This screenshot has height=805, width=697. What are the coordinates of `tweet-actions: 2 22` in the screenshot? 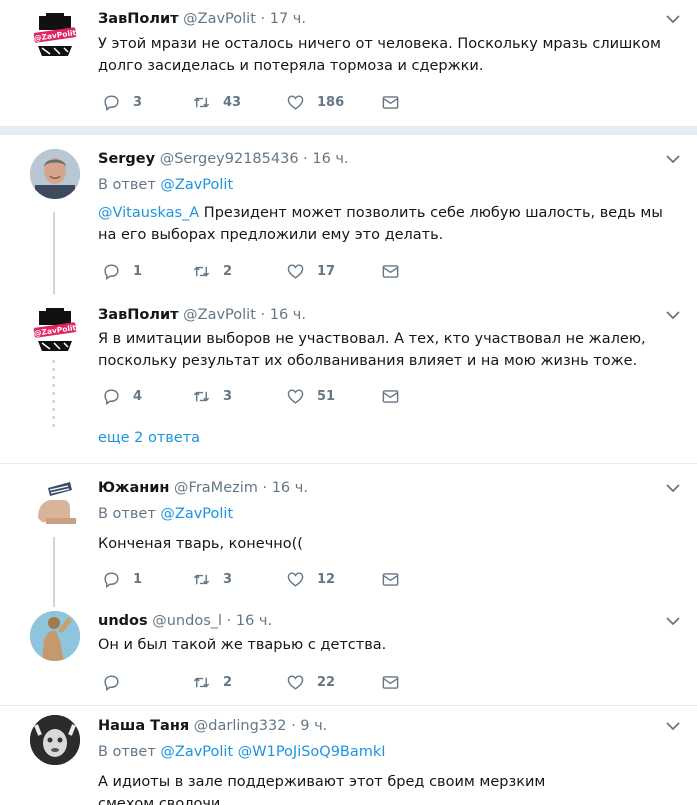 It's located at (258, 682).